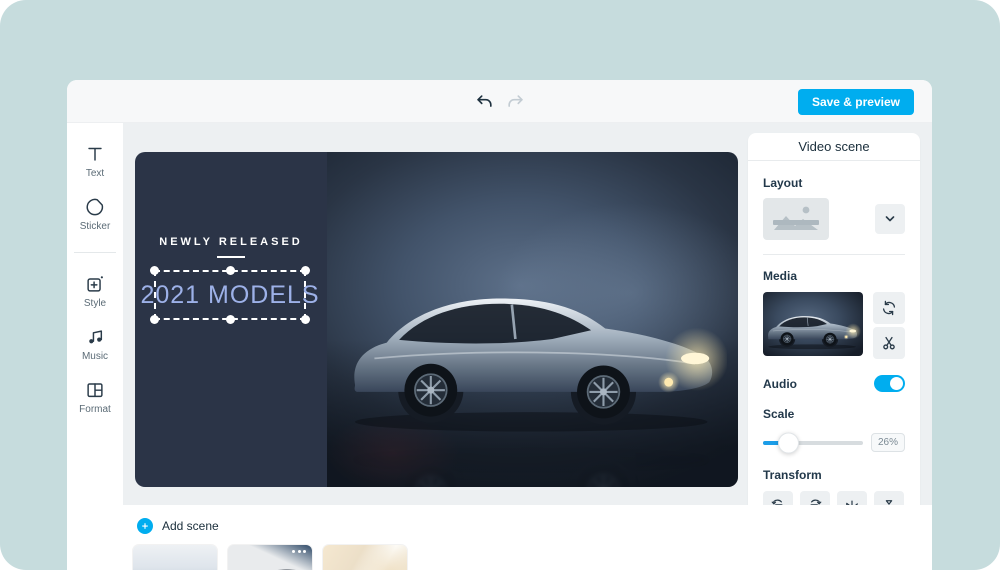  I want to click on history-controls, so click(500, 102).